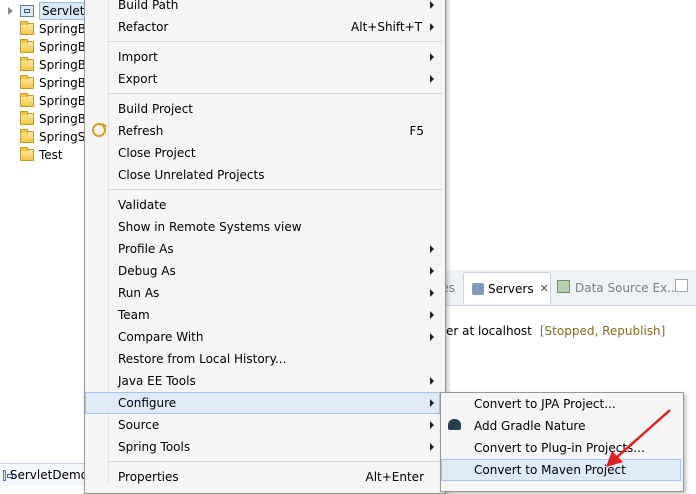  Describe the element at coordinates (161, 337) in the screenshot. I see `menu-item-label: Compare With` at that location.